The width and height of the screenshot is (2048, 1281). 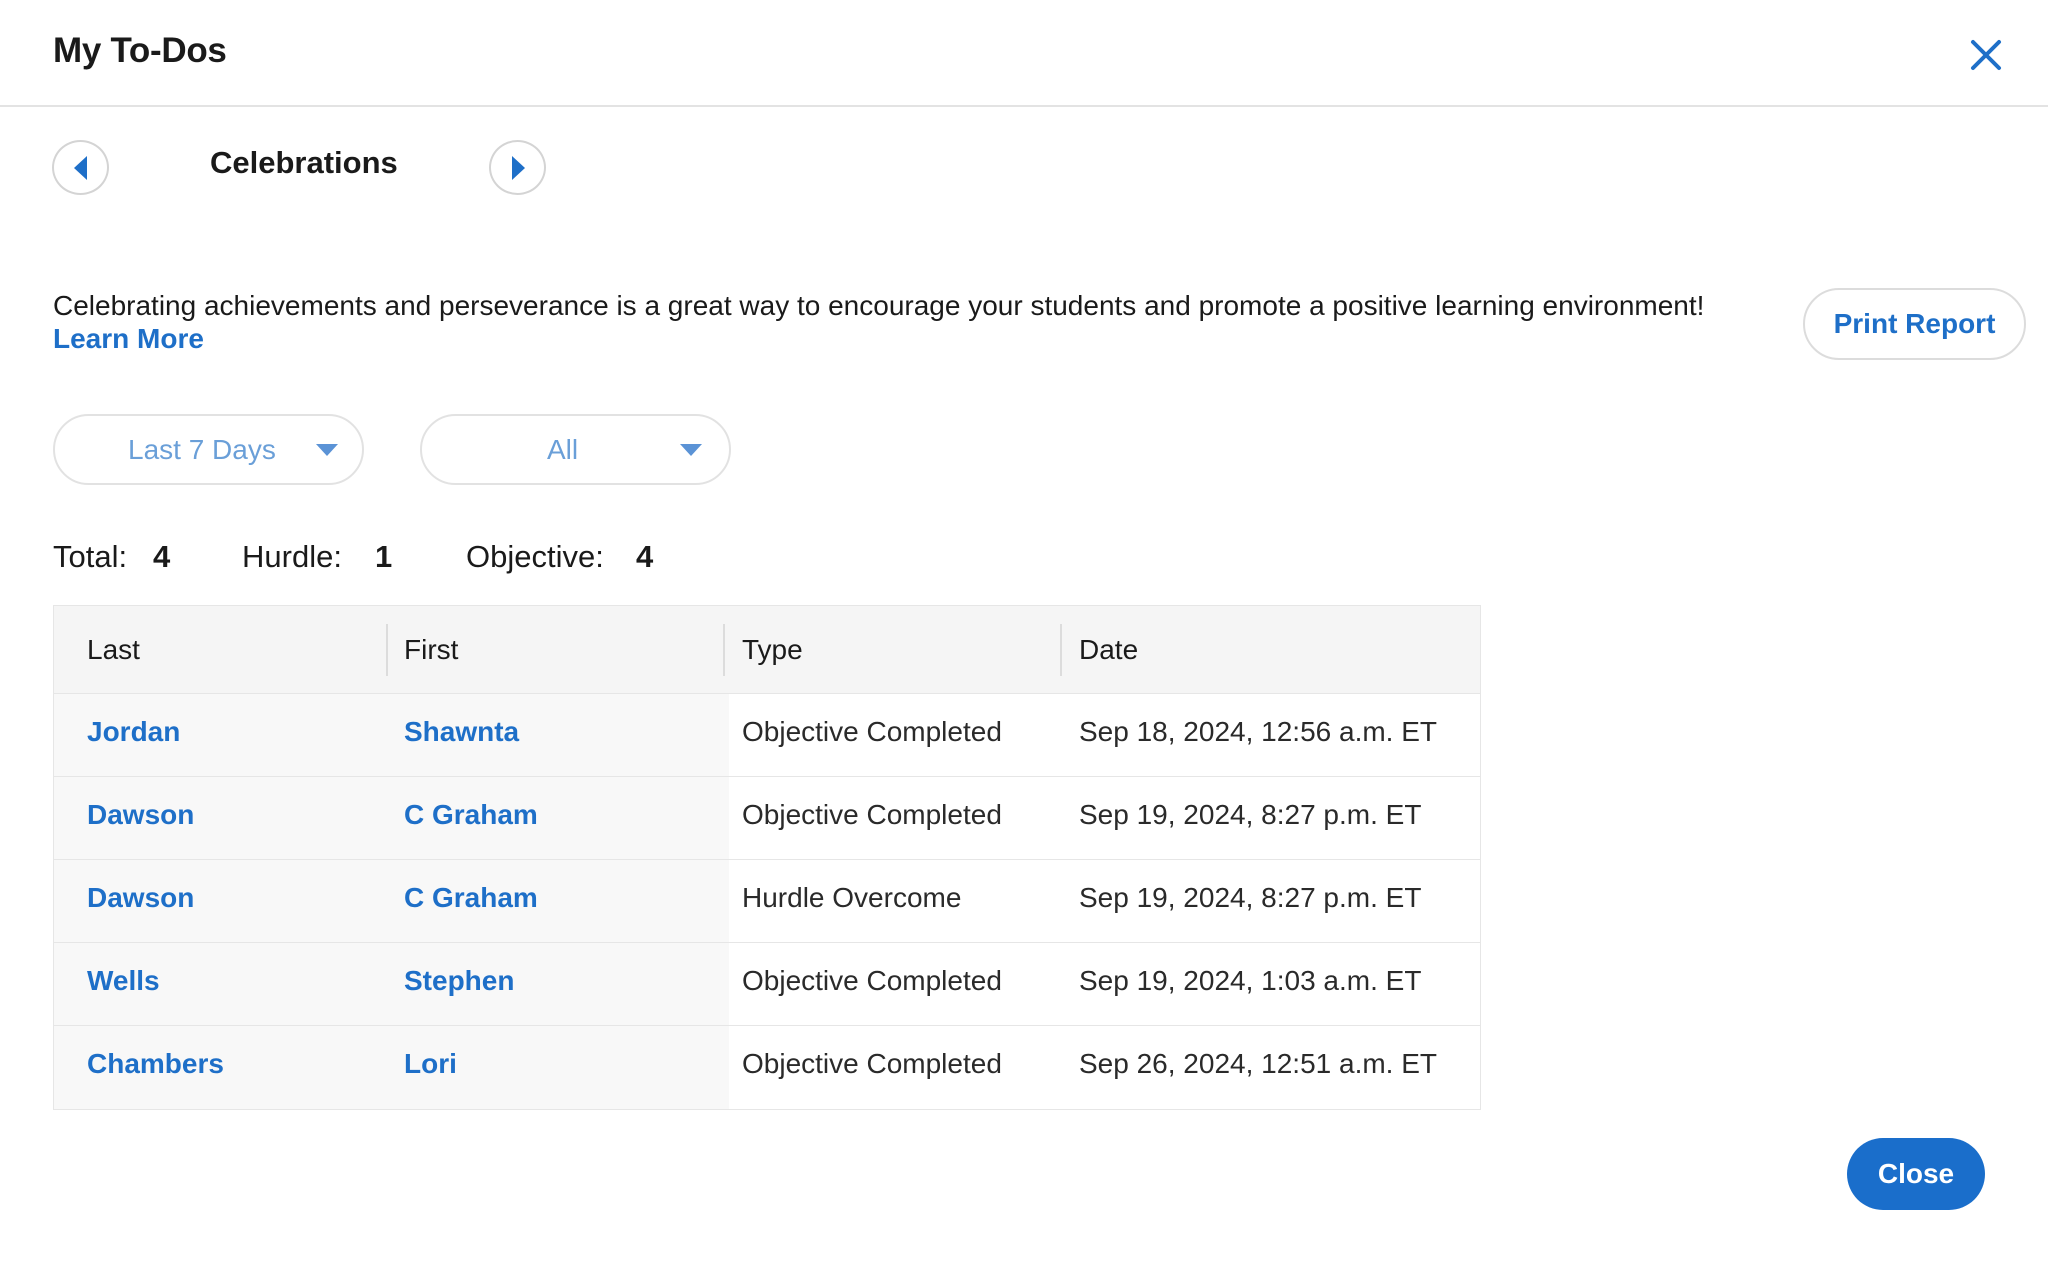 What do you see at coordinates (852, 897) in the screenshot?
I see `celebration-type: Hurdle Overcome` at bounding box center [852, 897].